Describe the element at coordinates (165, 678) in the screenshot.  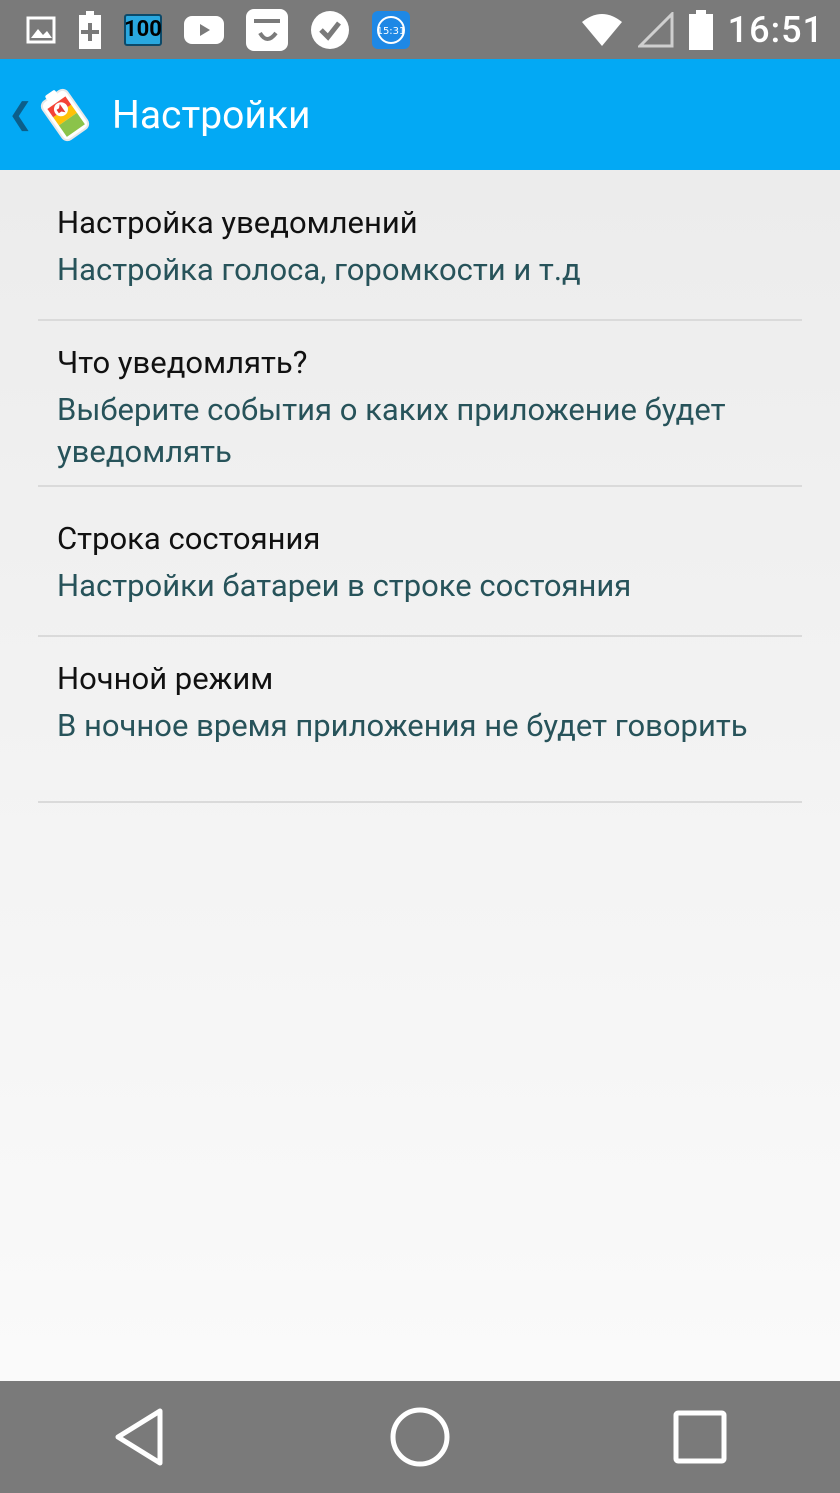
I see `pref-title: Ночной режим` at that location.